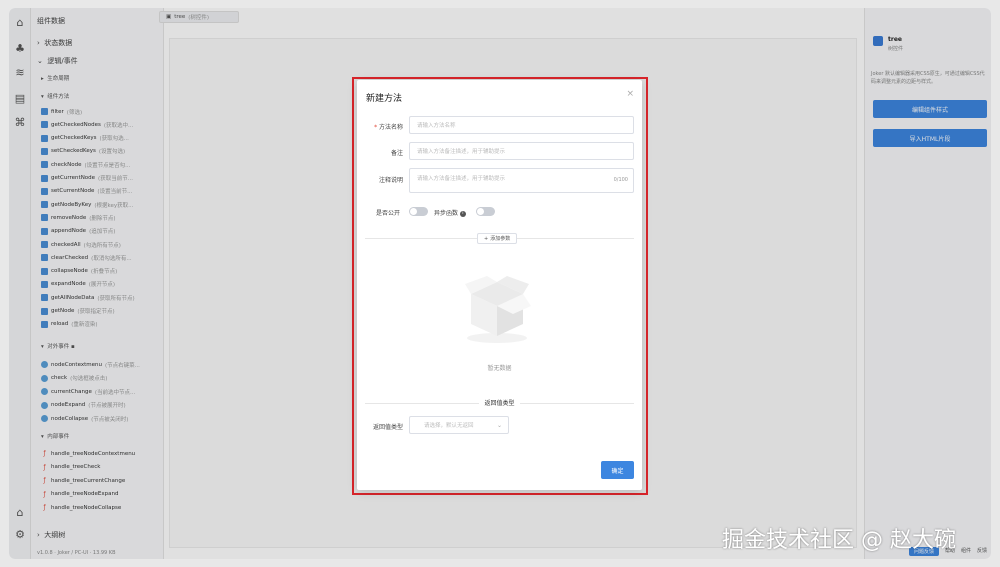 Image resolution: width=1000 pixels, height=567 pixels. What do you see at coordinates (51, 535) in the screenshot?
I see `outline-section: › 大纲树` at bounding box center [51, 535].